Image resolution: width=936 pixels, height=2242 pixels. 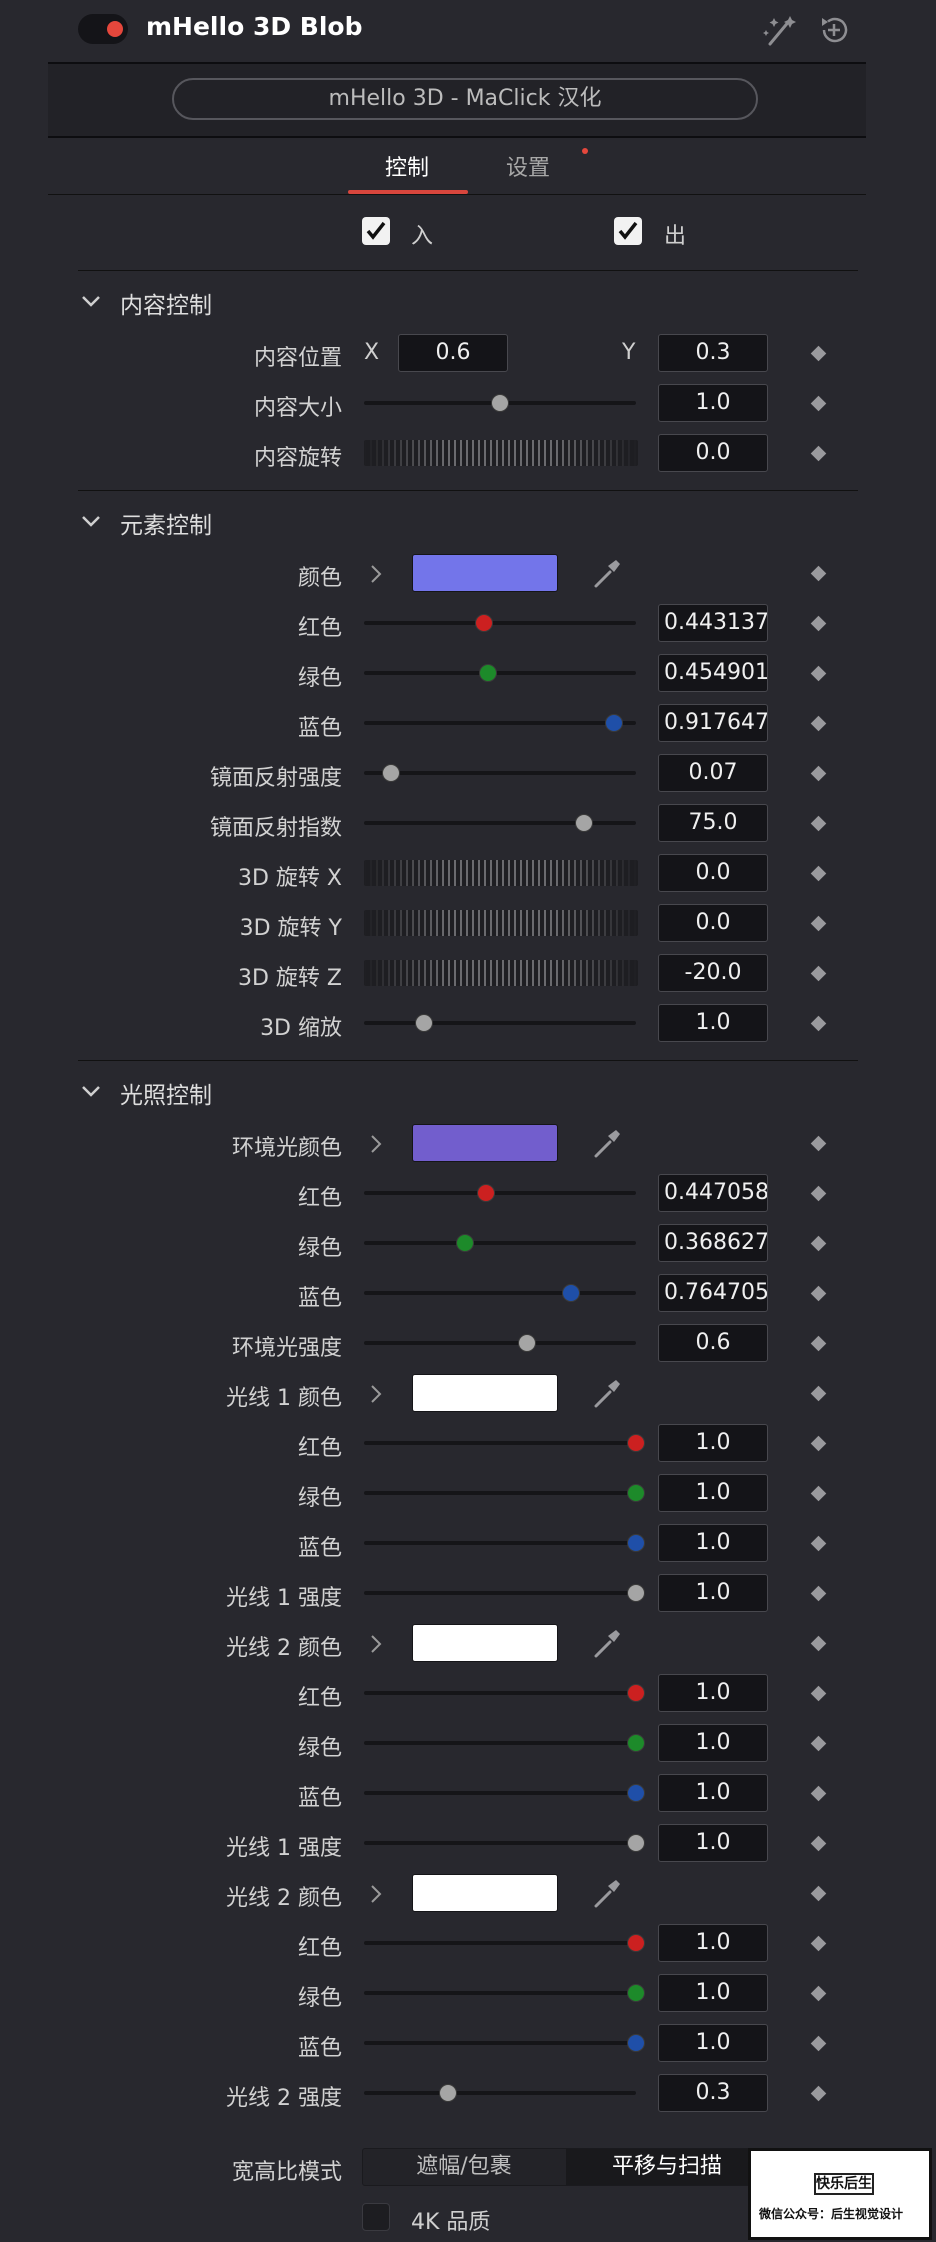 What do you see at coordinates (501, 973) in the screenshot?
I see `rotate-z-thumbwheel` at bounding box center [501, 973].